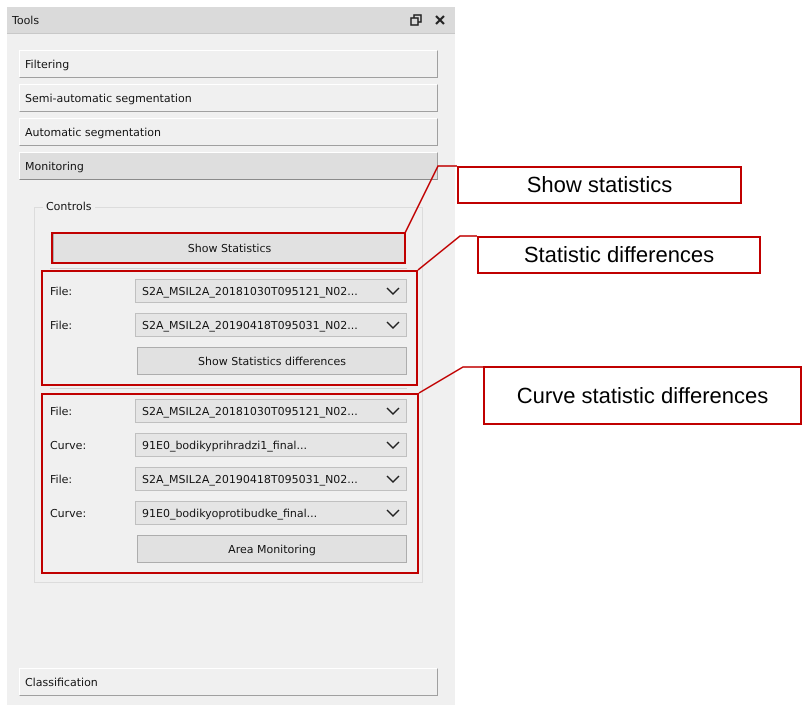  Describe the element at coordinates (451, 380) in the screenshot. I see `leader-line` at that location.